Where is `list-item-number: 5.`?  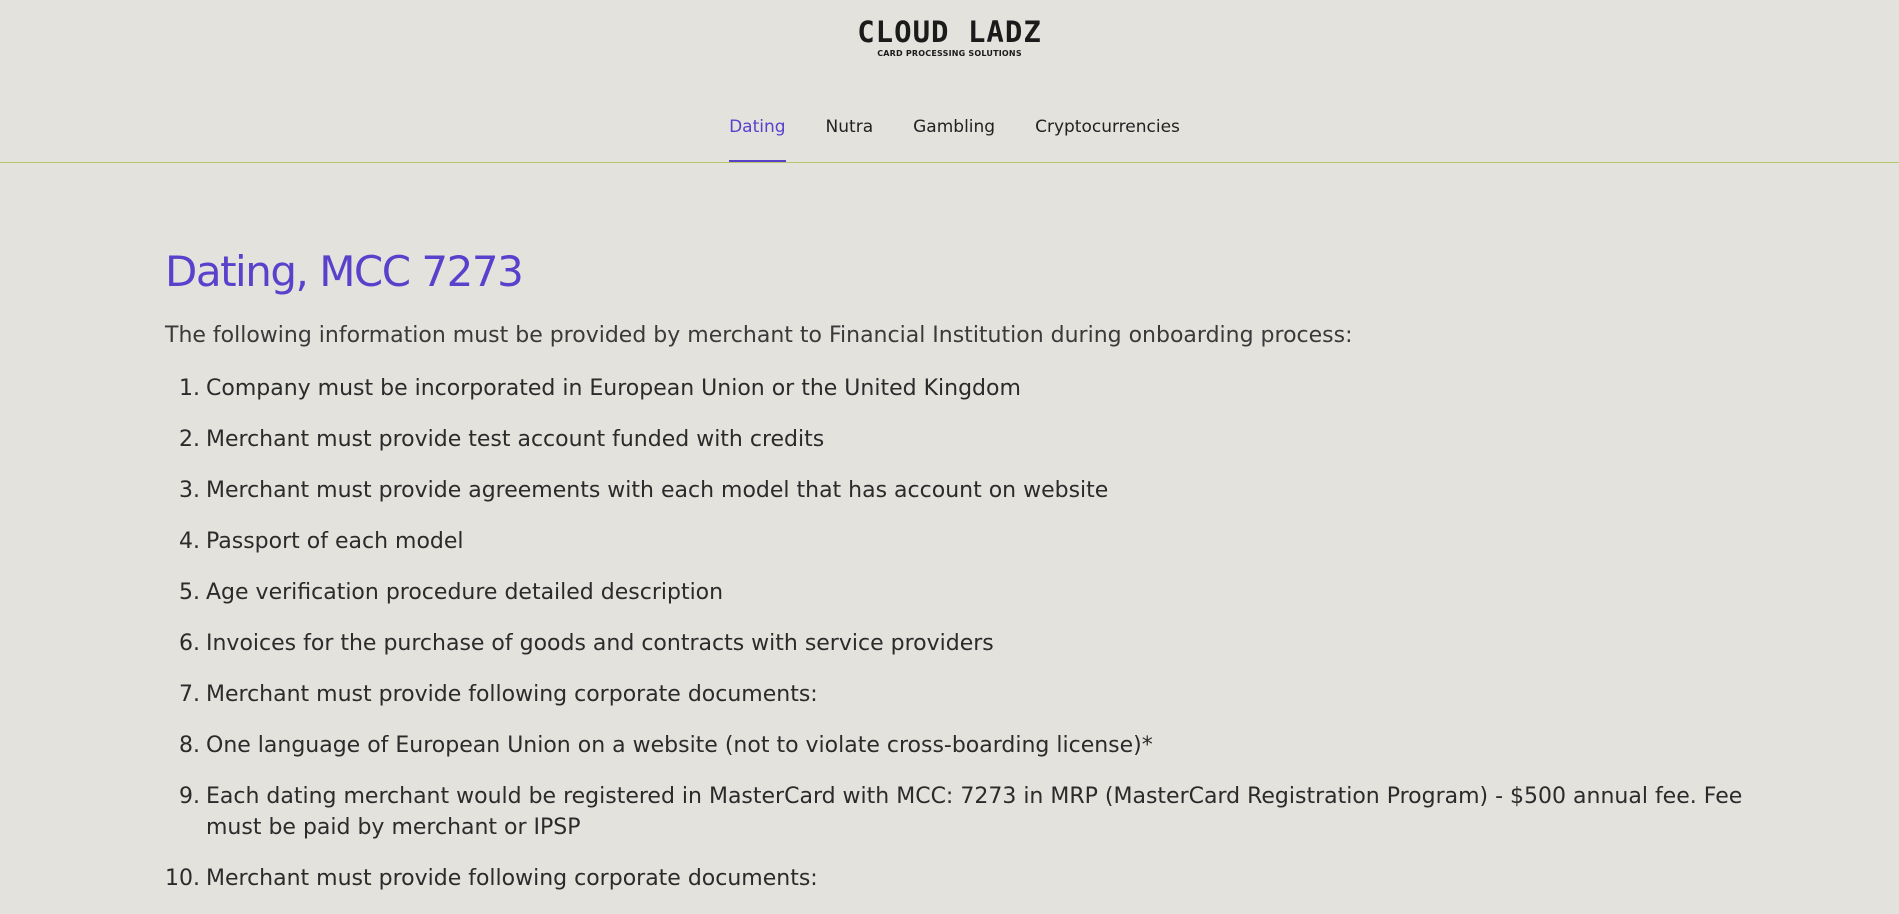
list-item-number: 5. is located at coordinates (189, 592).